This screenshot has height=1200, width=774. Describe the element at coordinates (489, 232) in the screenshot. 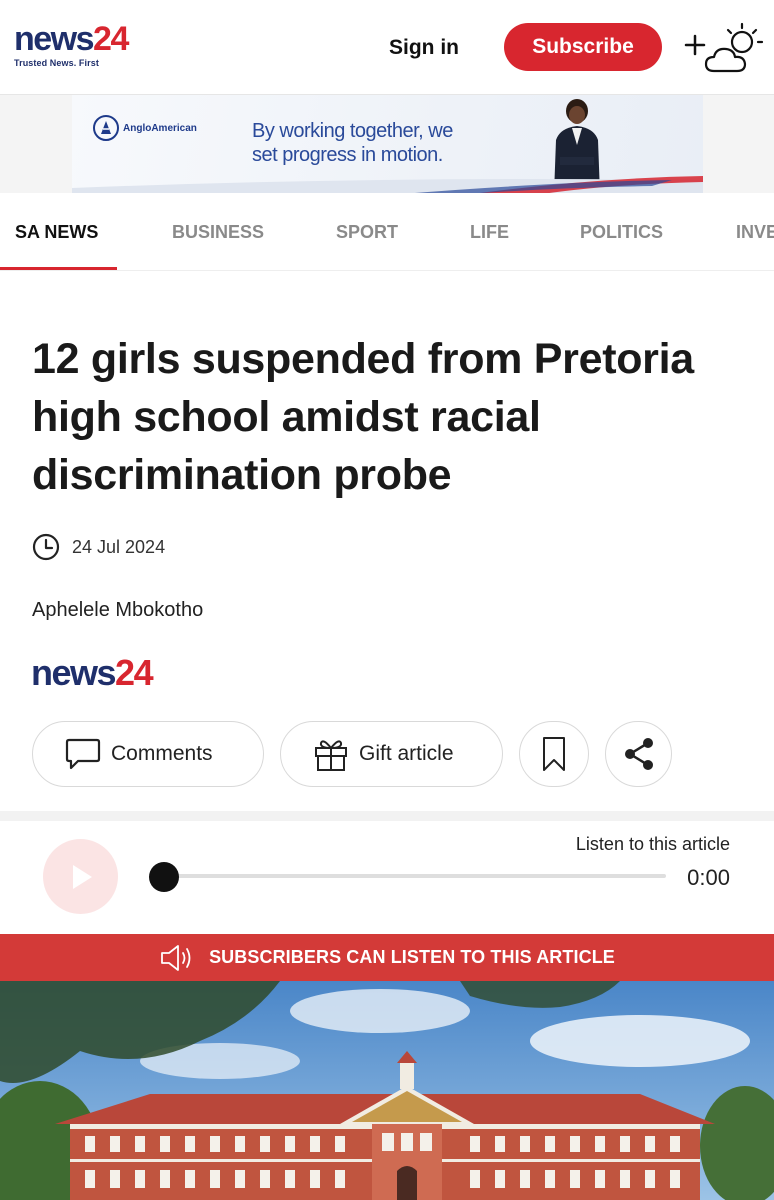

I see `nav-item-life: LIFE` at that location.